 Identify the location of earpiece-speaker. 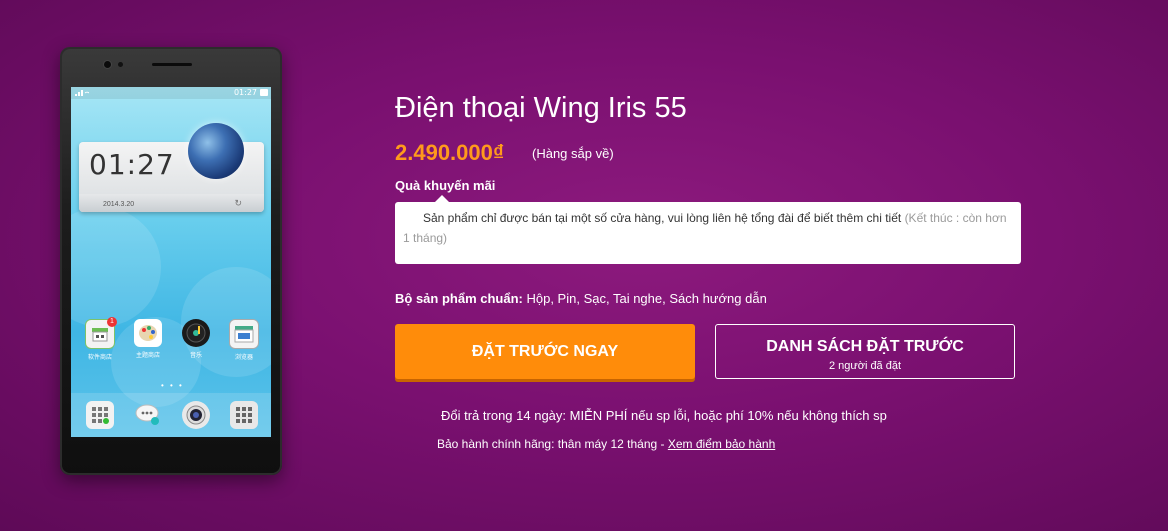
(172, 64).